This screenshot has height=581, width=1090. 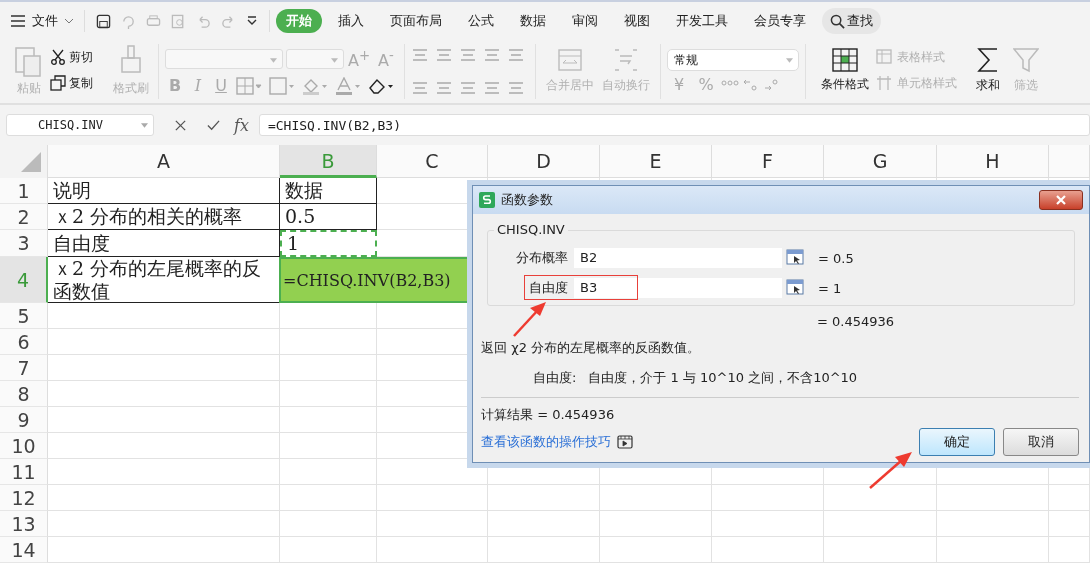 I want to click on menu-tab: 公式, so click(x=481, y=21).